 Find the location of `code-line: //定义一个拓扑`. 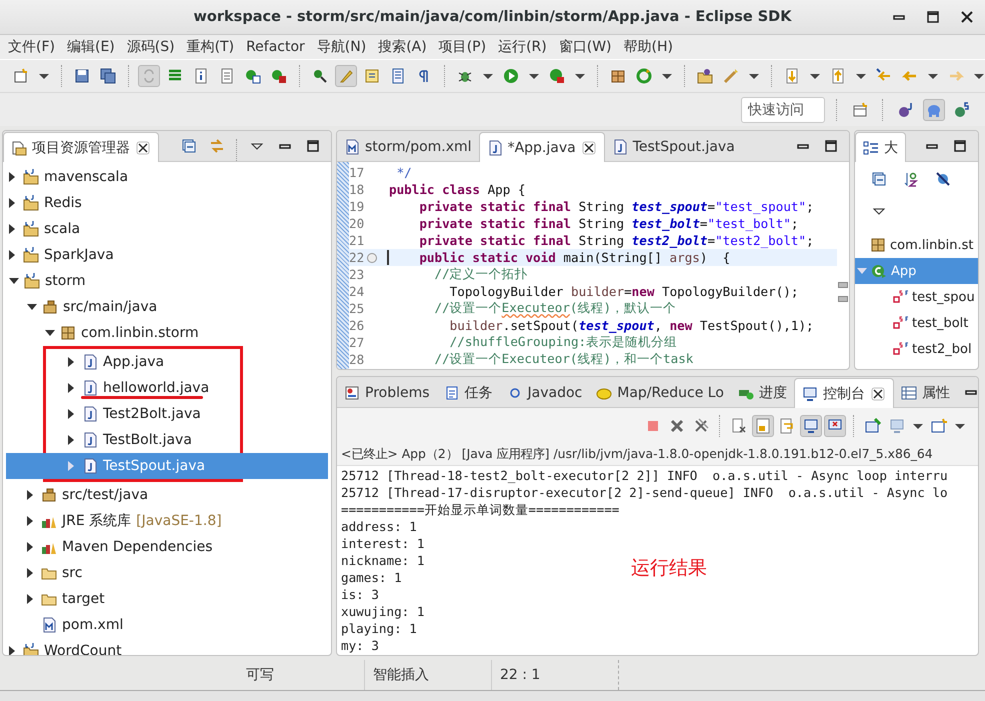

code-line: //定义一个拓扑 is located at coordinates (480, 274).